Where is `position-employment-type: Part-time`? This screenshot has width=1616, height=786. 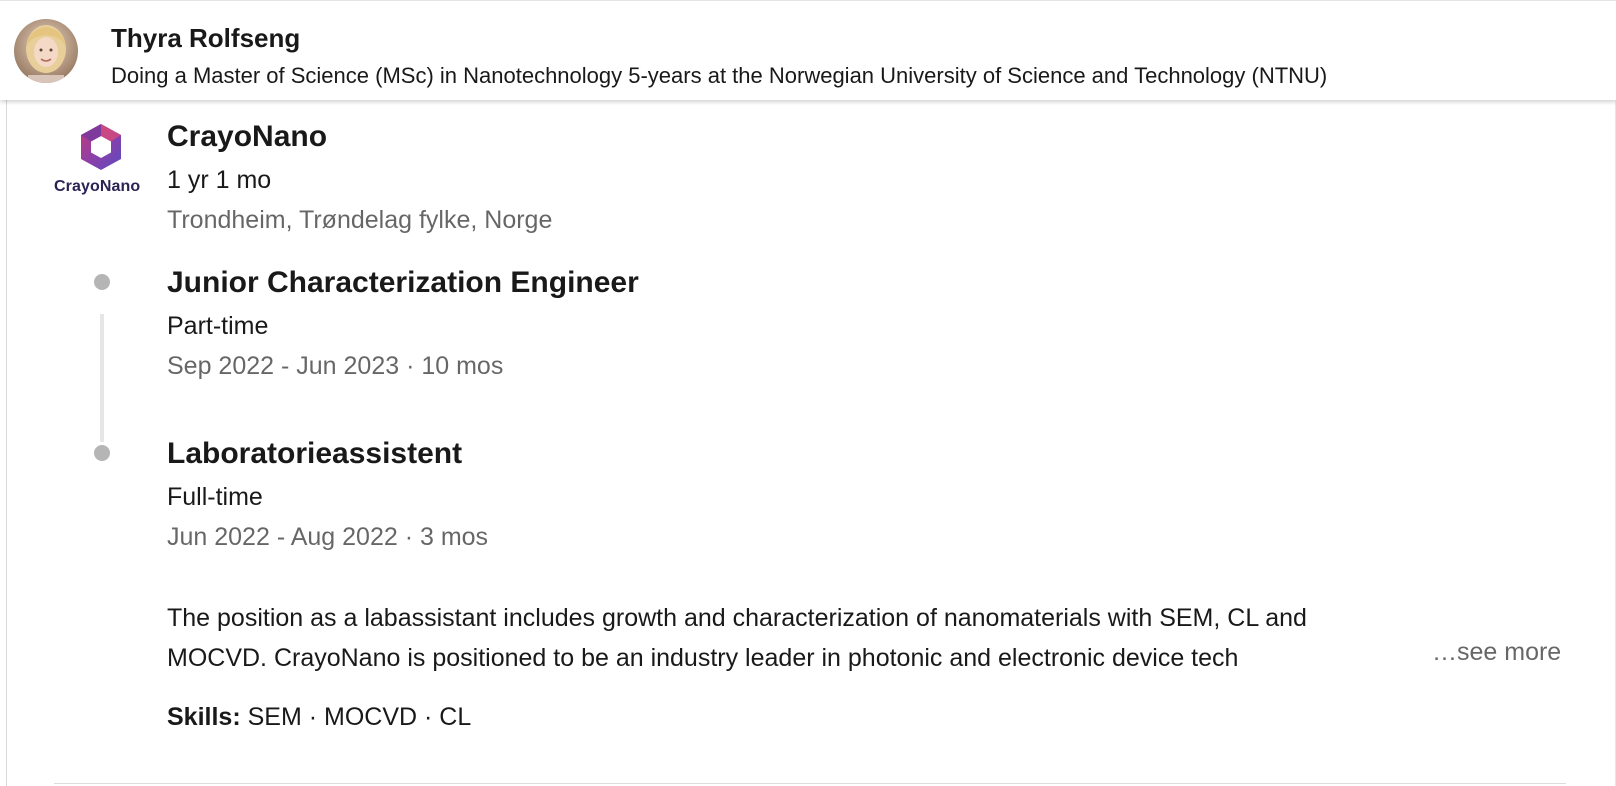
position-employment-type: Part-time is located at coordinates (218, 326).